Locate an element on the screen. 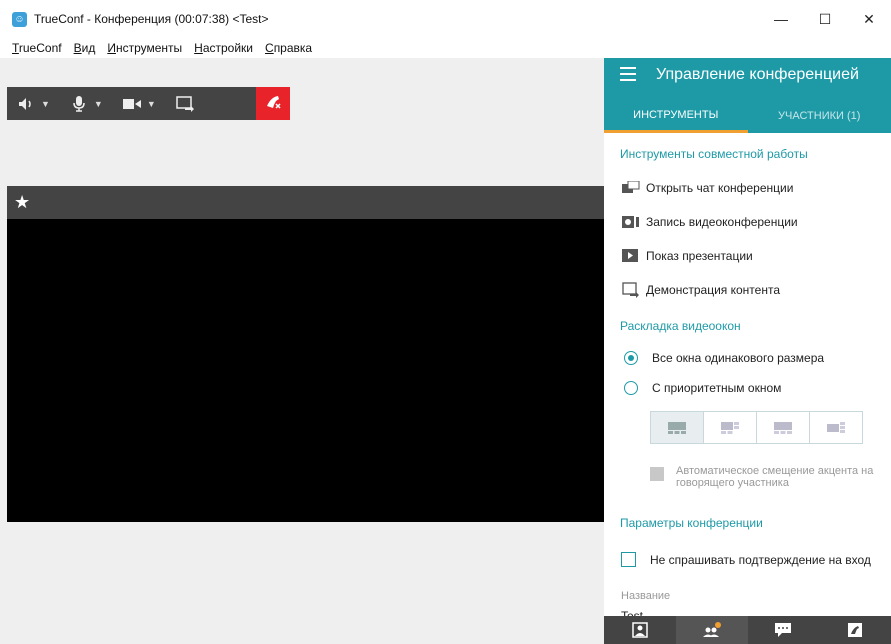  chat-button is located at coordinates (784, 630).